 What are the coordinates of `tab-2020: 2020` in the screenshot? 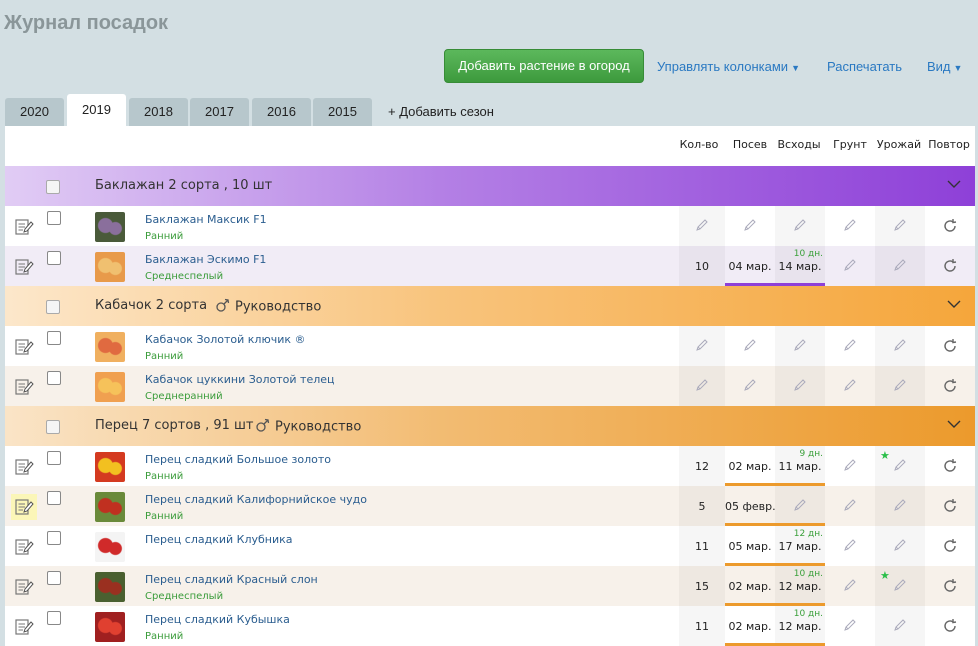 It's located at (34, 112).